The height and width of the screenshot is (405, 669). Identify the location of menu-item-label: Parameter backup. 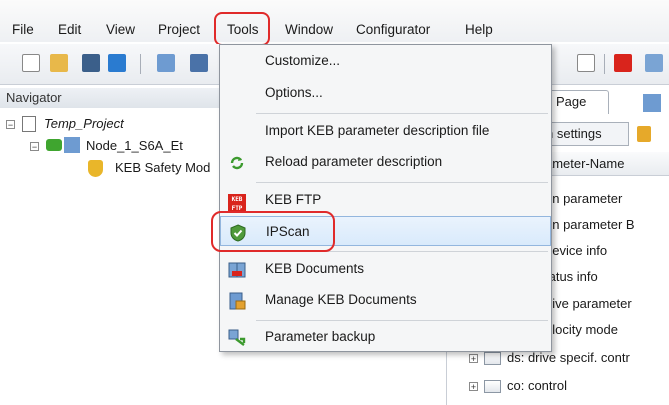
(320, 336).